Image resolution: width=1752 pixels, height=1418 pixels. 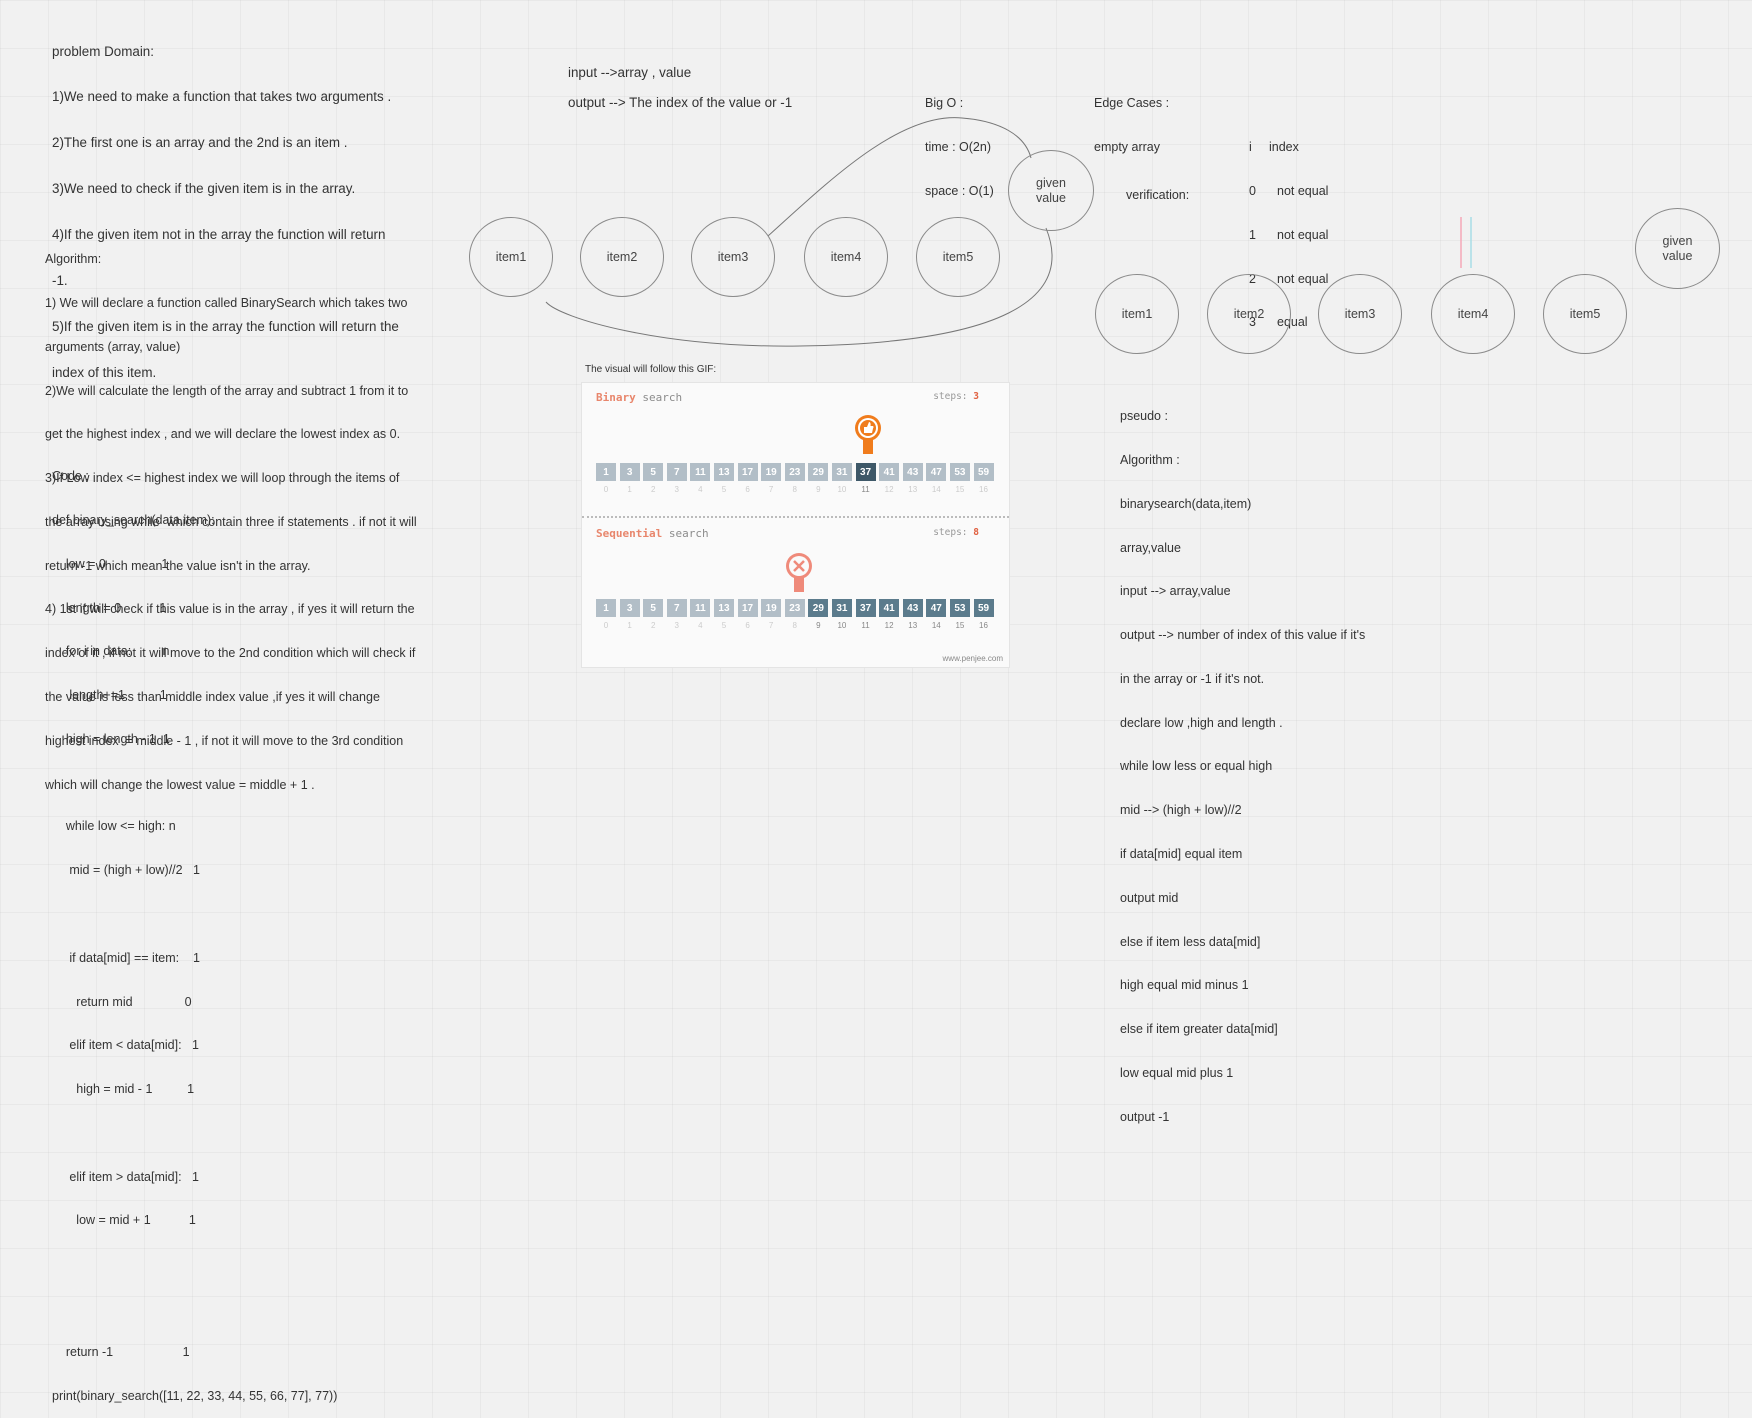 What do you see at coordinates (662, 397) in the screenshot?
I see `binary-title-word: search` at bounding box center [662, 397].